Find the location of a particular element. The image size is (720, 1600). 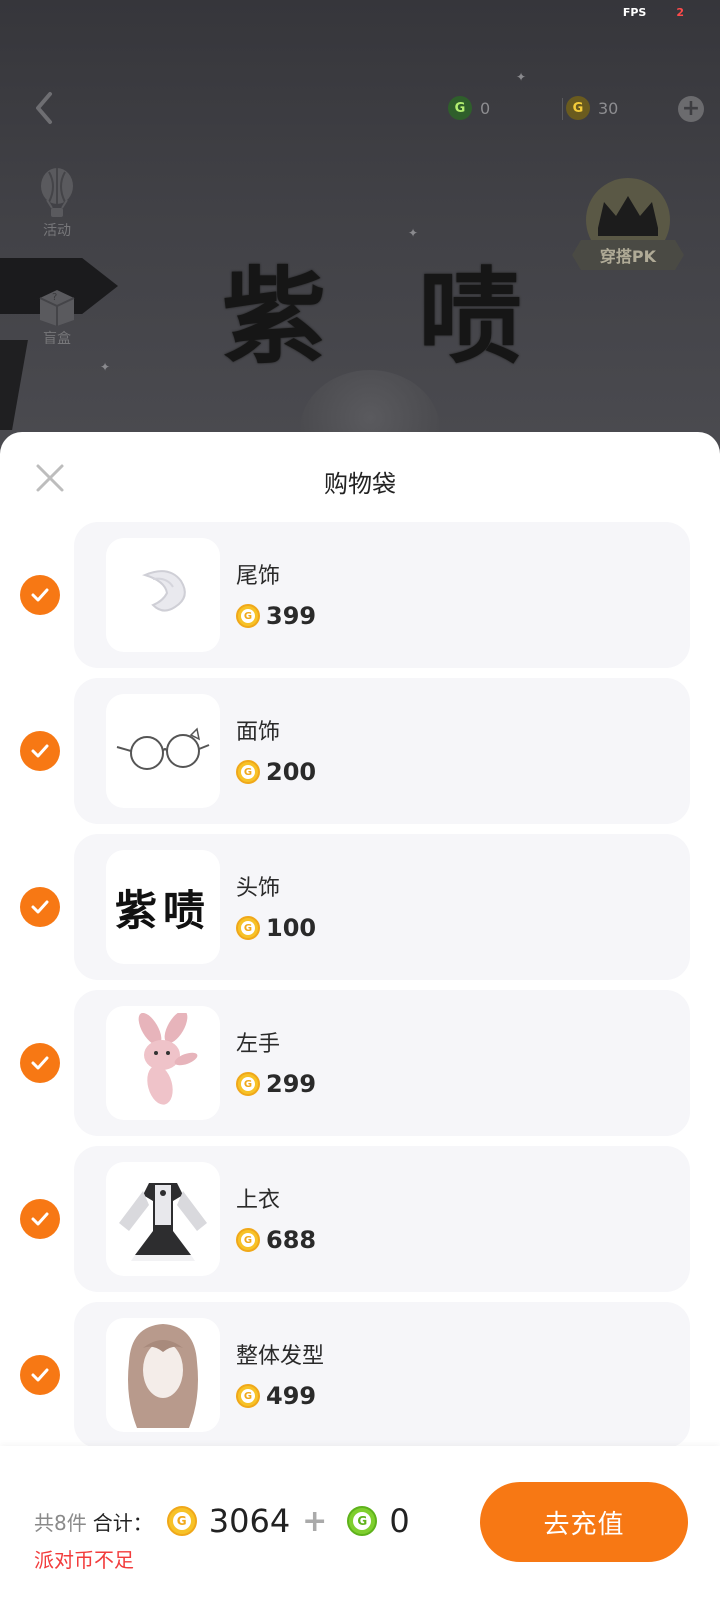

item-name: 左手 is located at coordinates (258, 1044).